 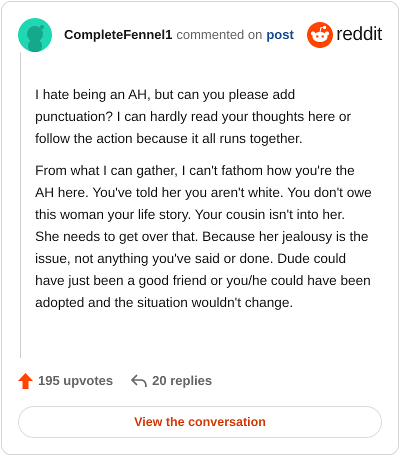 I want to click on post-link: post, so click(x=280, y=35).